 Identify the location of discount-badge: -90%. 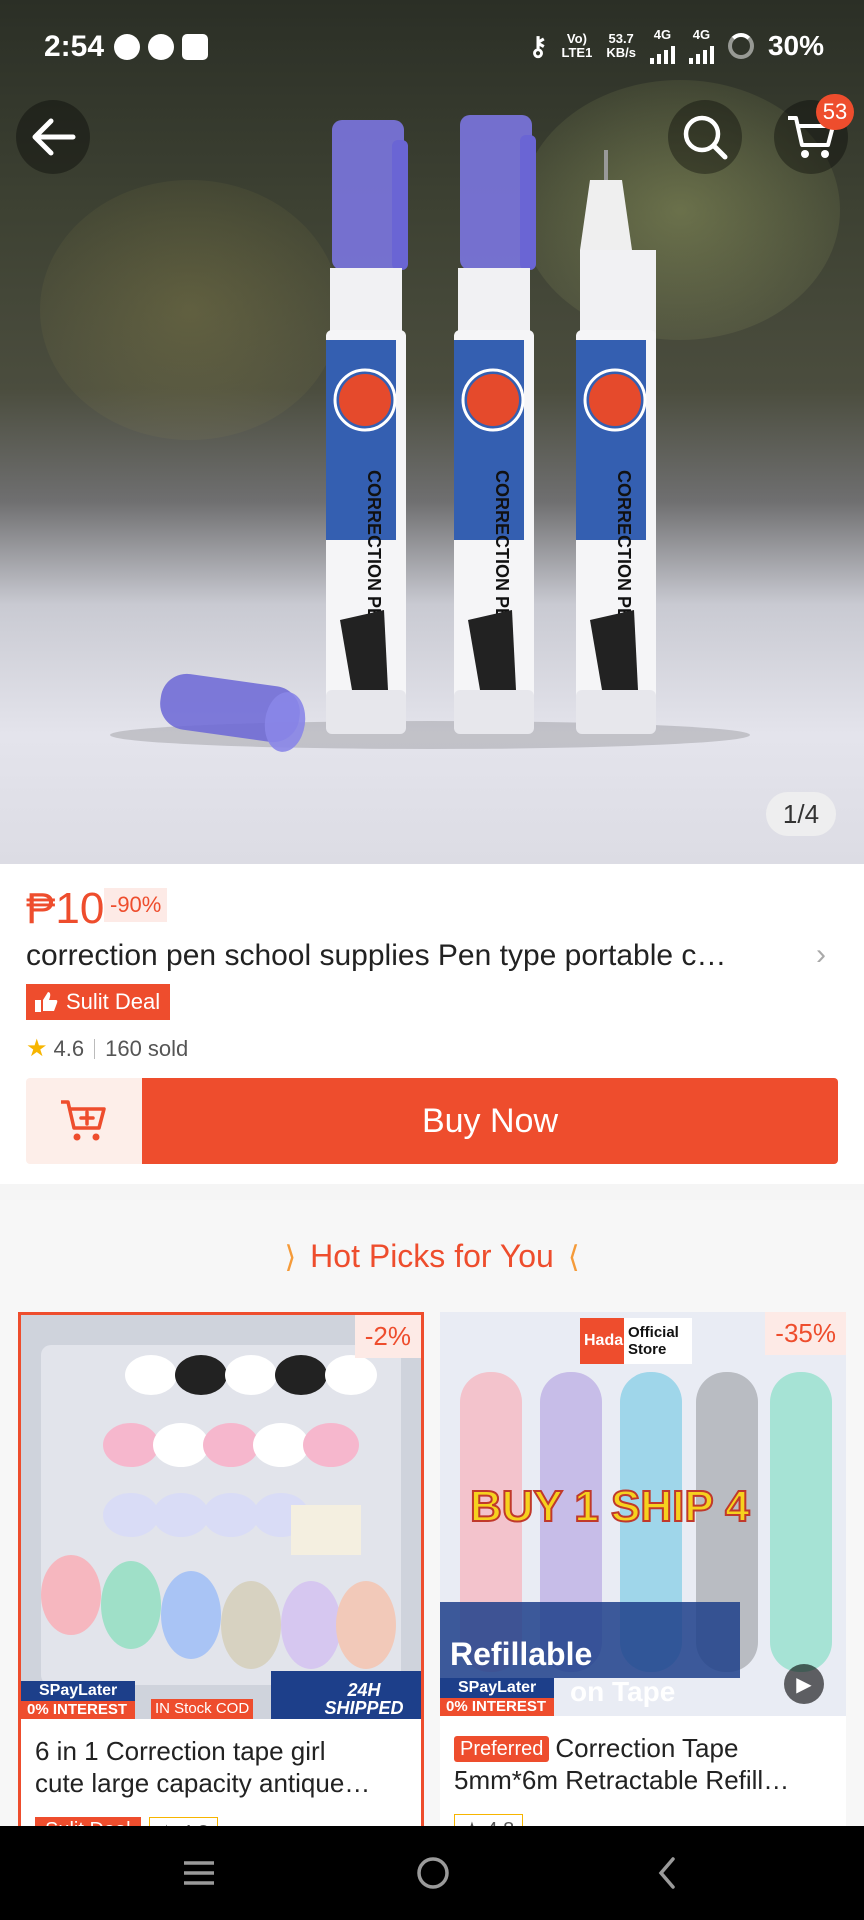
(136, 905).